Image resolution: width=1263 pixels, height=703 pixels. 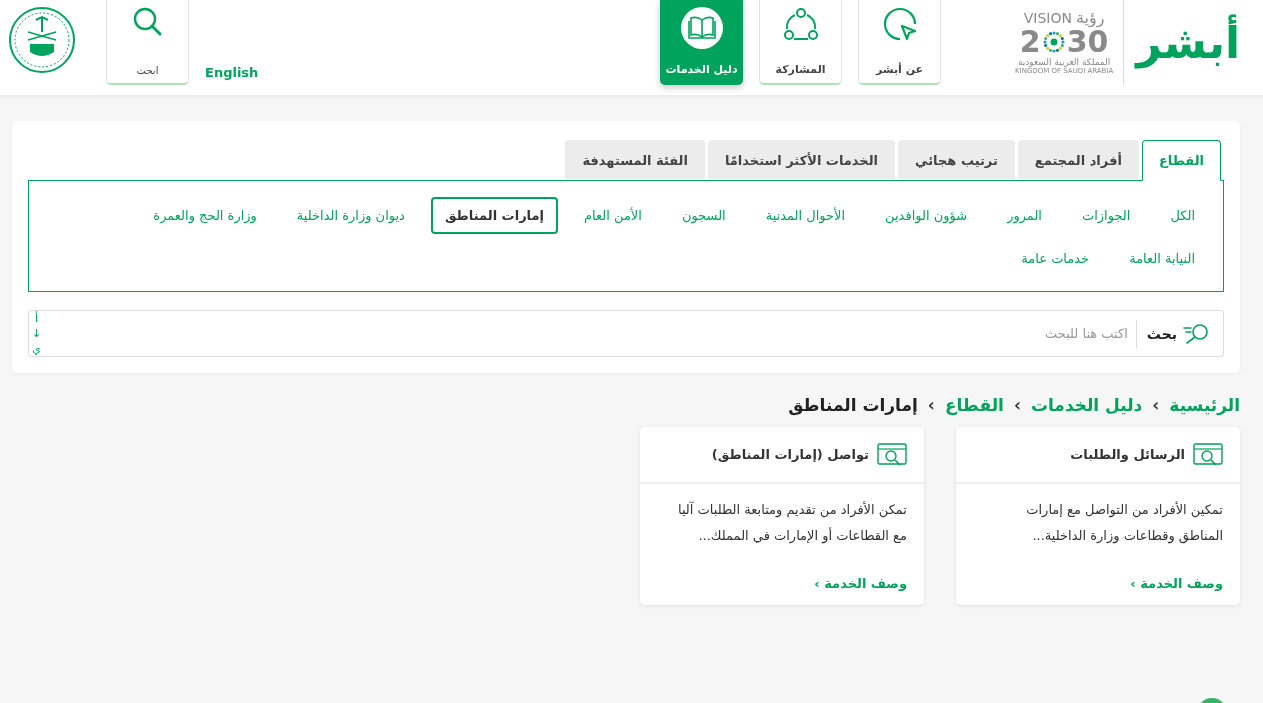 I want to click on breadcrumb-link: دليل الخدمات, so click(x=1086, y=405).